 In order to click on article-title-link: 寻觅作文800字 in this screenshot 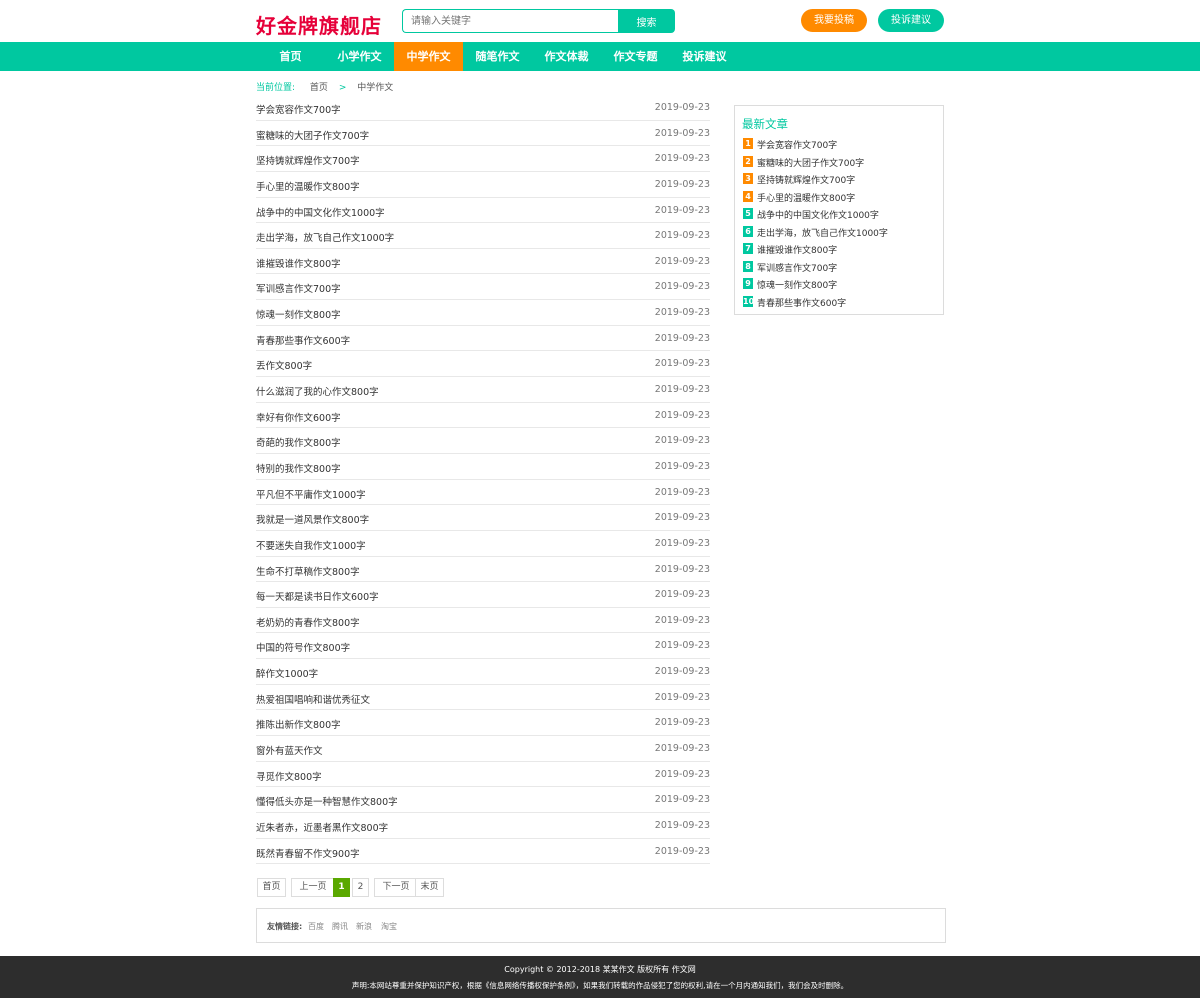, I will do `click(289, 776)`.